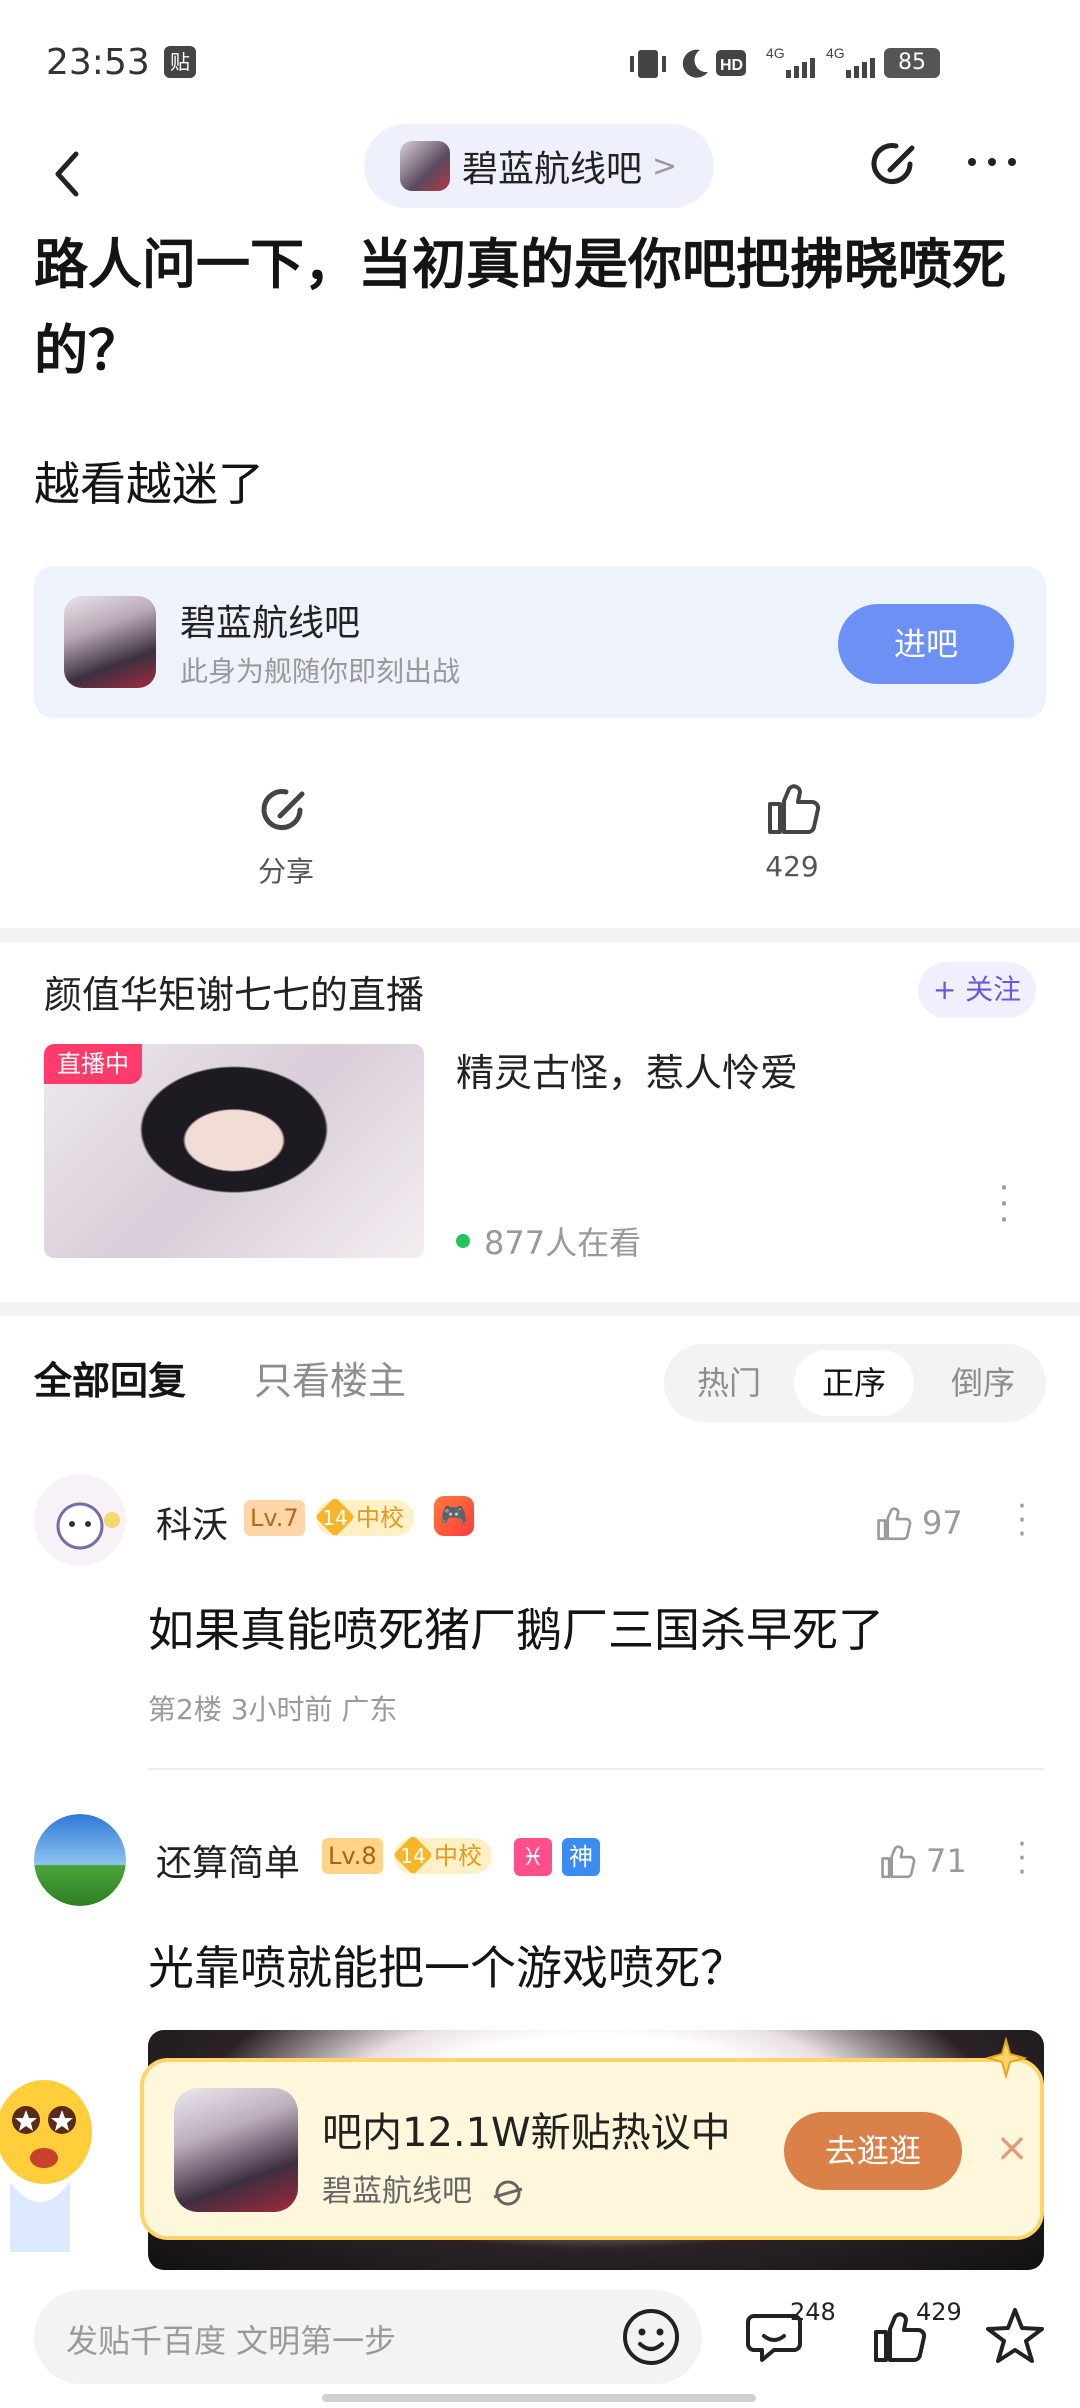 The height and width of the screenshot is (2408, 1080). What do you see at coordinates (977, 990) in the screenshot?
I see `follow-button: + 关注` at bounding box center [977, 990].